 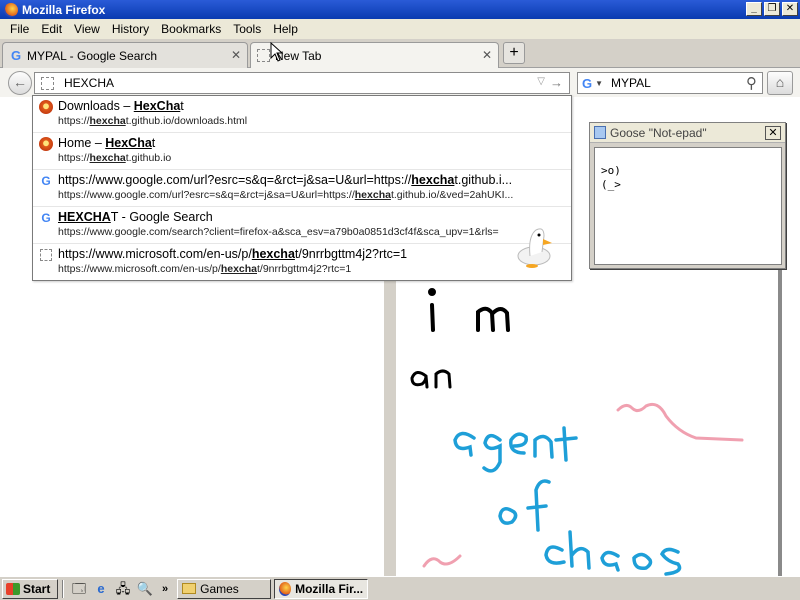 What do you see at coordinates (51, 29) in the screenshot?
I see `menu-edit: Edit` at bounding box center [51, 29].